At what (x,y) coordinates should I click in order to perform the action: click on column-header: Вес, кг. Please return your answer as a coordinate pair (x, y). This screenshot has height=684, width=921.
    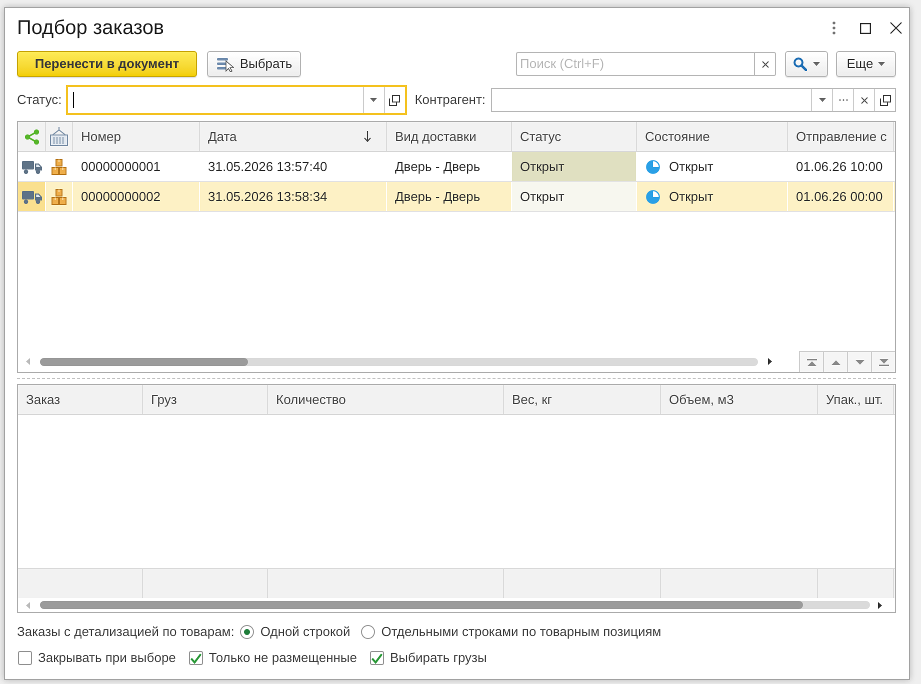
    Looking at the image, I should click on (582, 399).